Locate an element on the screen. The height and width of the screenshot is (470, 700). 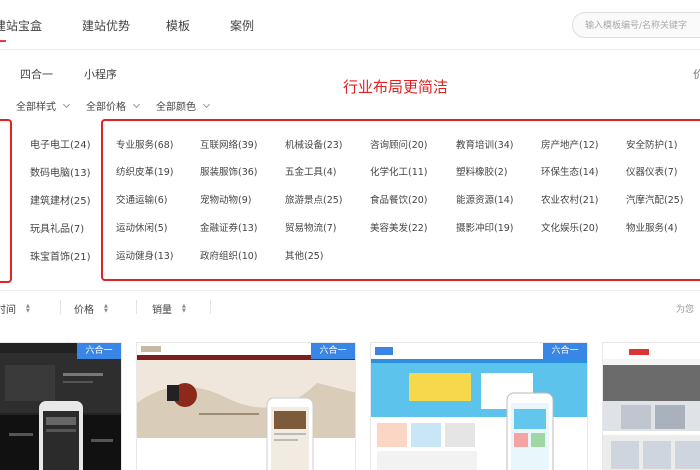
category-item: 美容美发(22) is located at coordinates (399, 227).